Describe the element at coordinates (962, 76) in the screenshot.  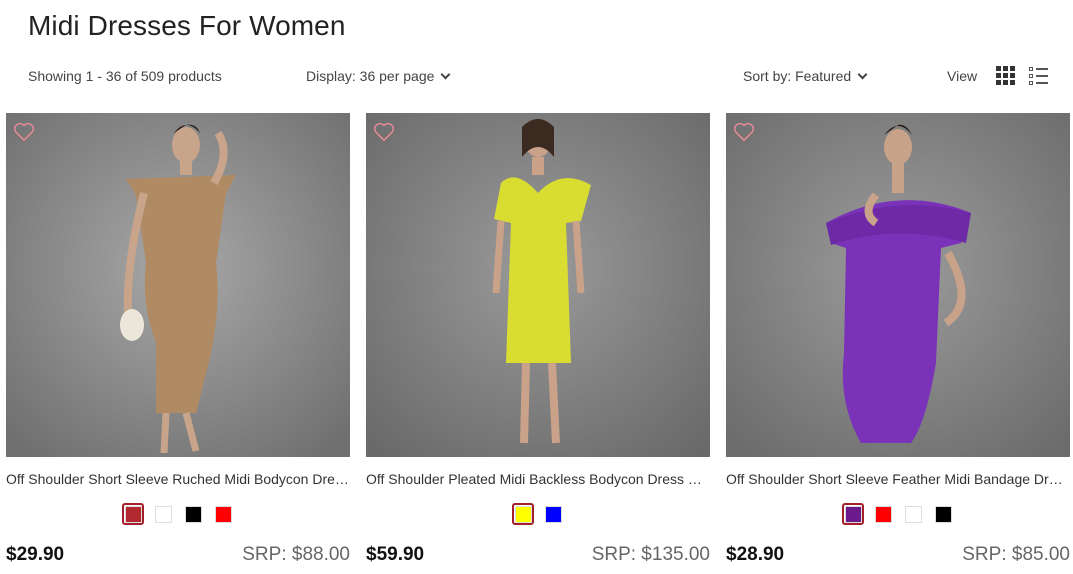
I see `view-label: View` at that location.